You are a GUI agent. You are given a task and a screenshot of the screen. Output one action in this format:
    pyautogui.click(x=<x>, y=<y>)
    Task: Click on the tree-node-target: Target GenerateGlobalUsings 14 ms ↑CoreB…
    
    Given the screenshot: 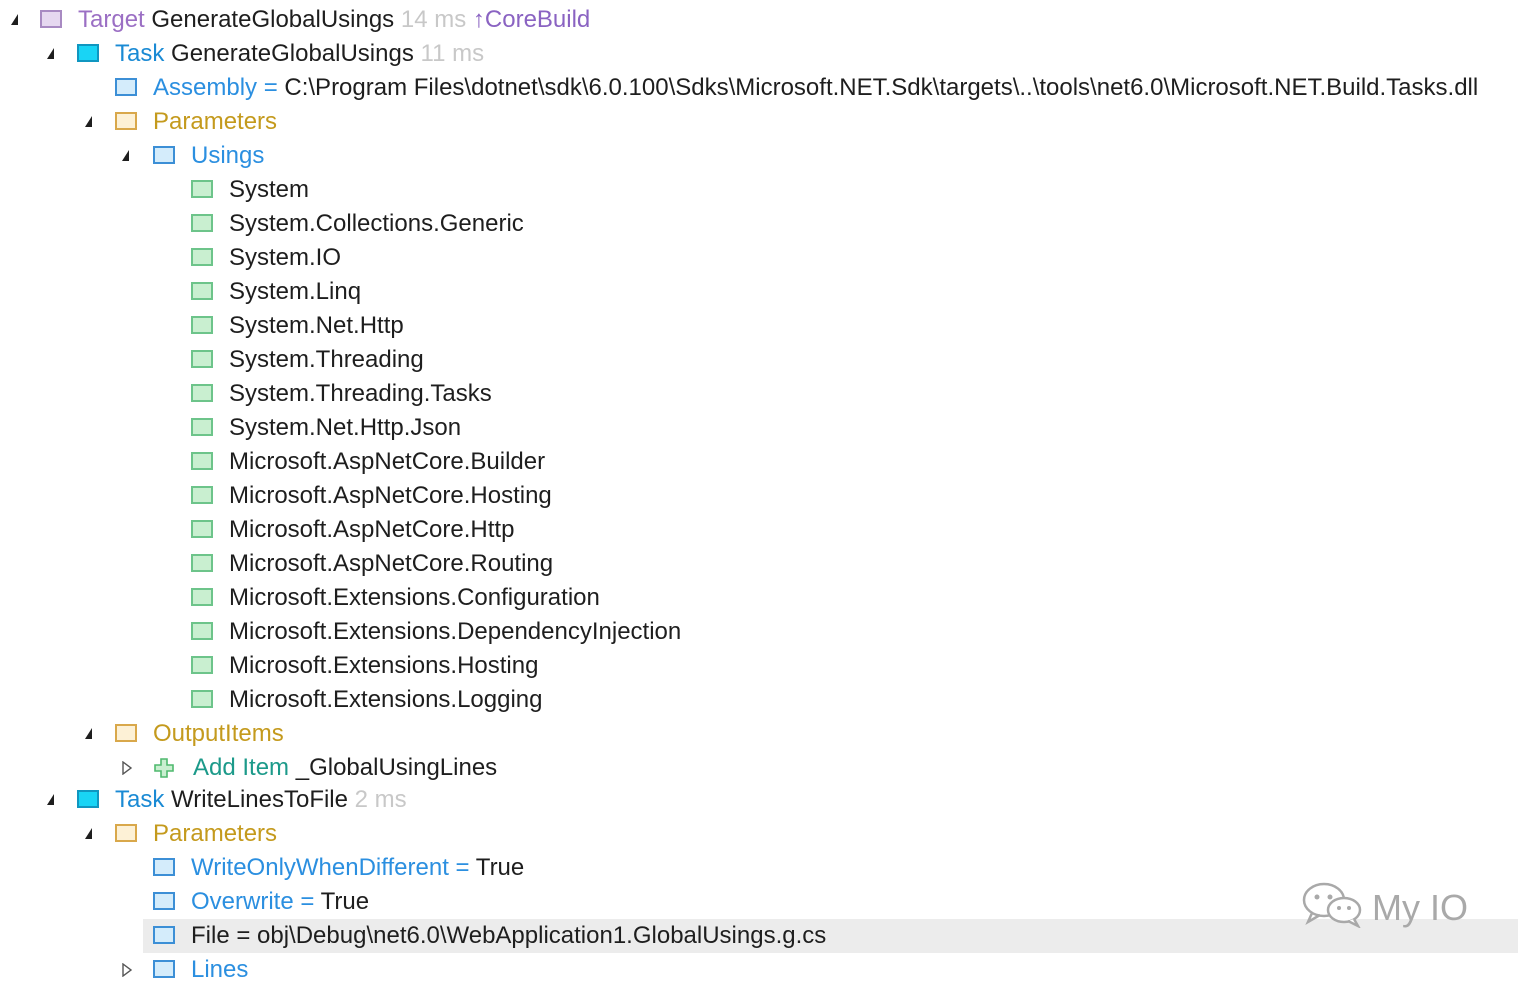 What is the action you would take?
    pyautogui.click(x=759, y=20)
    